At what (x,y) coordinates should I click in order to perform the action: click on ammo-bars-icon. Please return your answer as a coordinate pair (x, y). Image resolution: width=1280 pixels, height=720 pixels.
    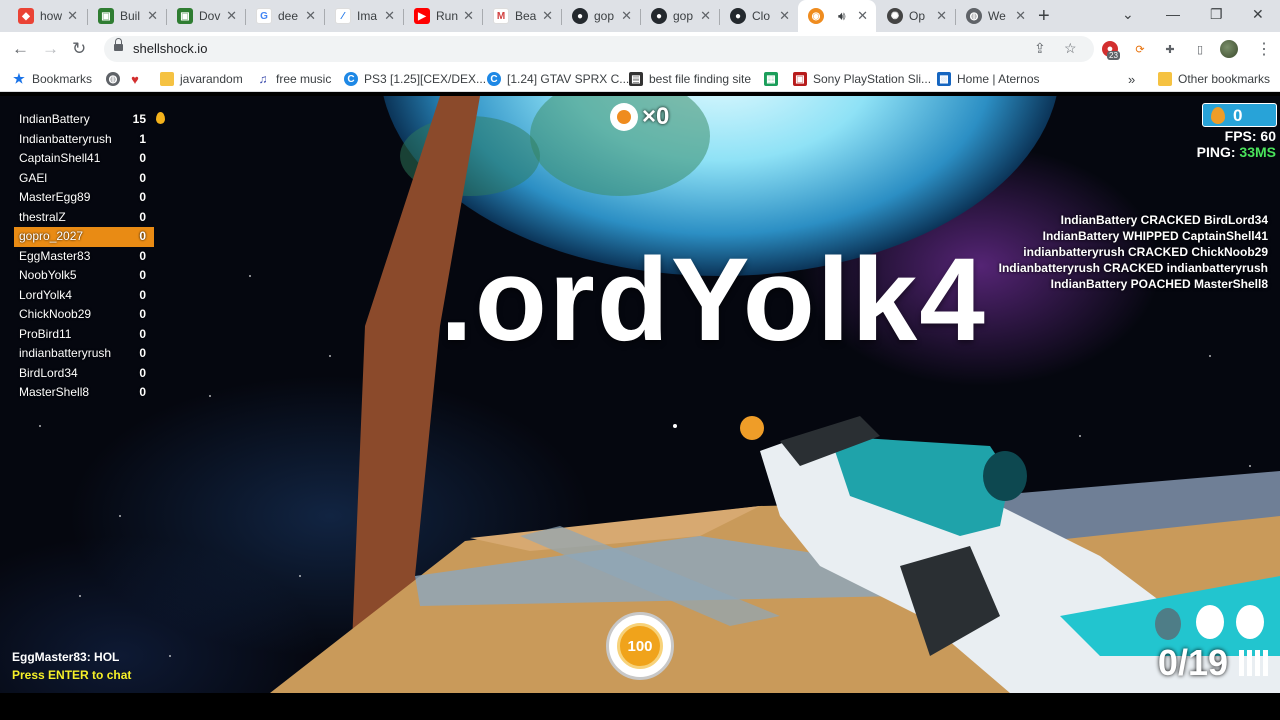
    Looking at the image, I should click on (1252, 663).